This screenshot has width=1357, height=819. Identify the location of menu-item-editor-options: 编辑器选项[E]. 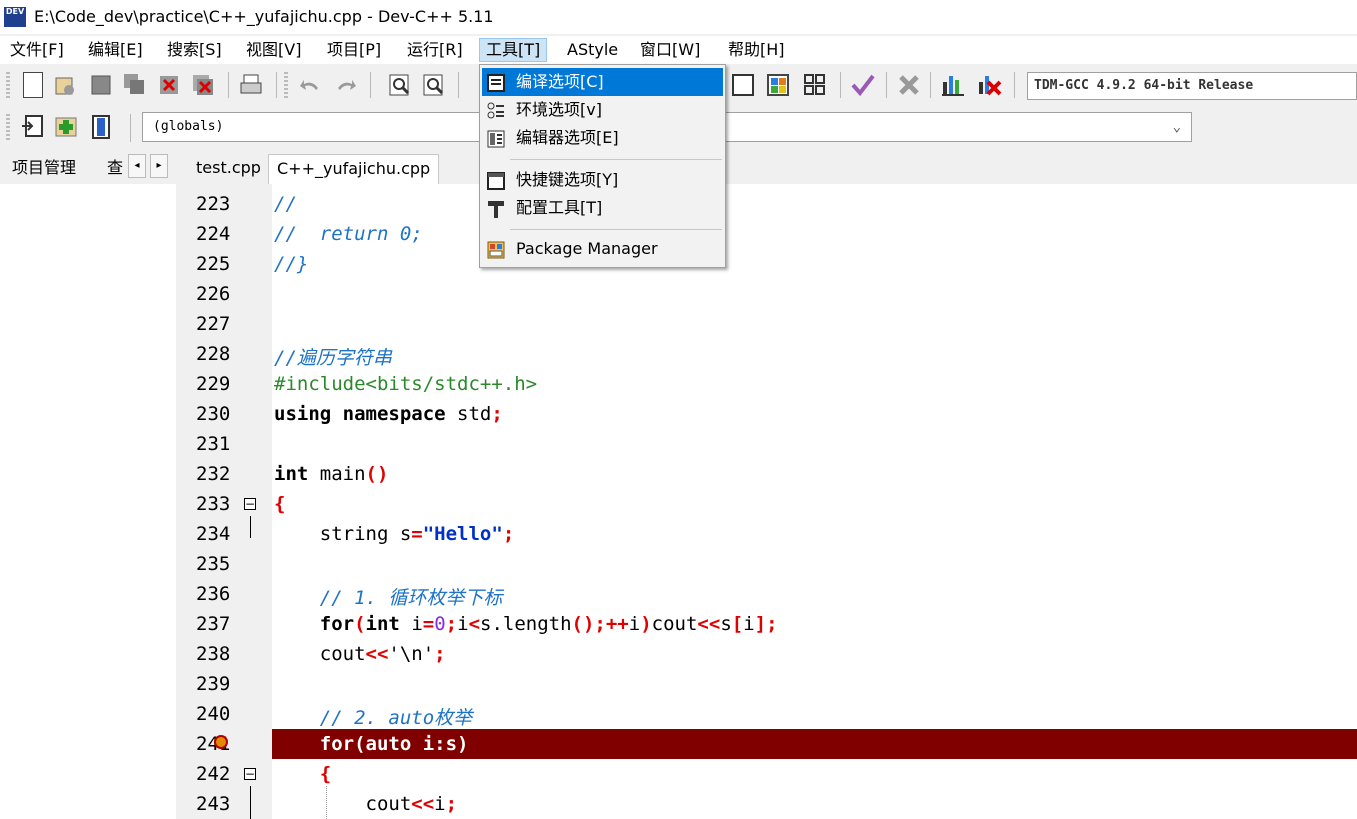
(602, 138).